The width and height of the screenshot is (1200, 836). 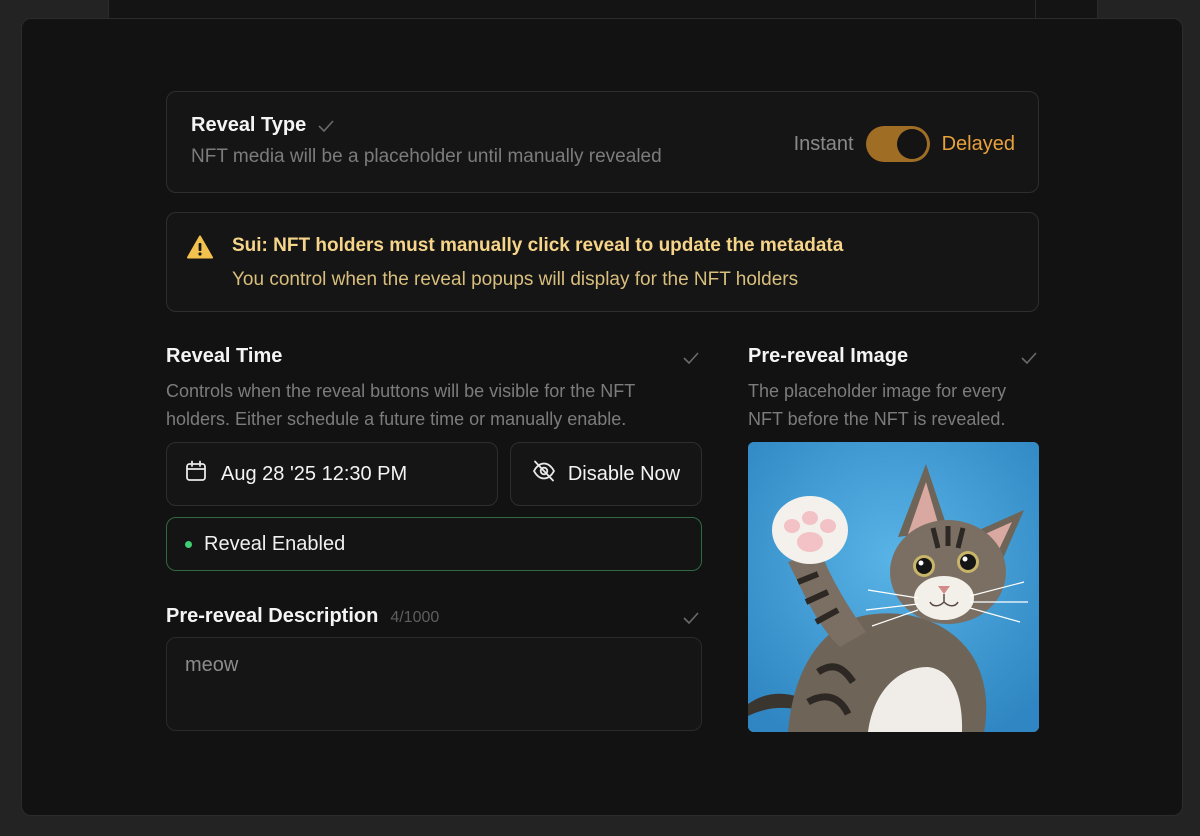 I want to click on reveal-date-picker: Aug 28 '25 12:30 PM, so click(x=332, y=474).